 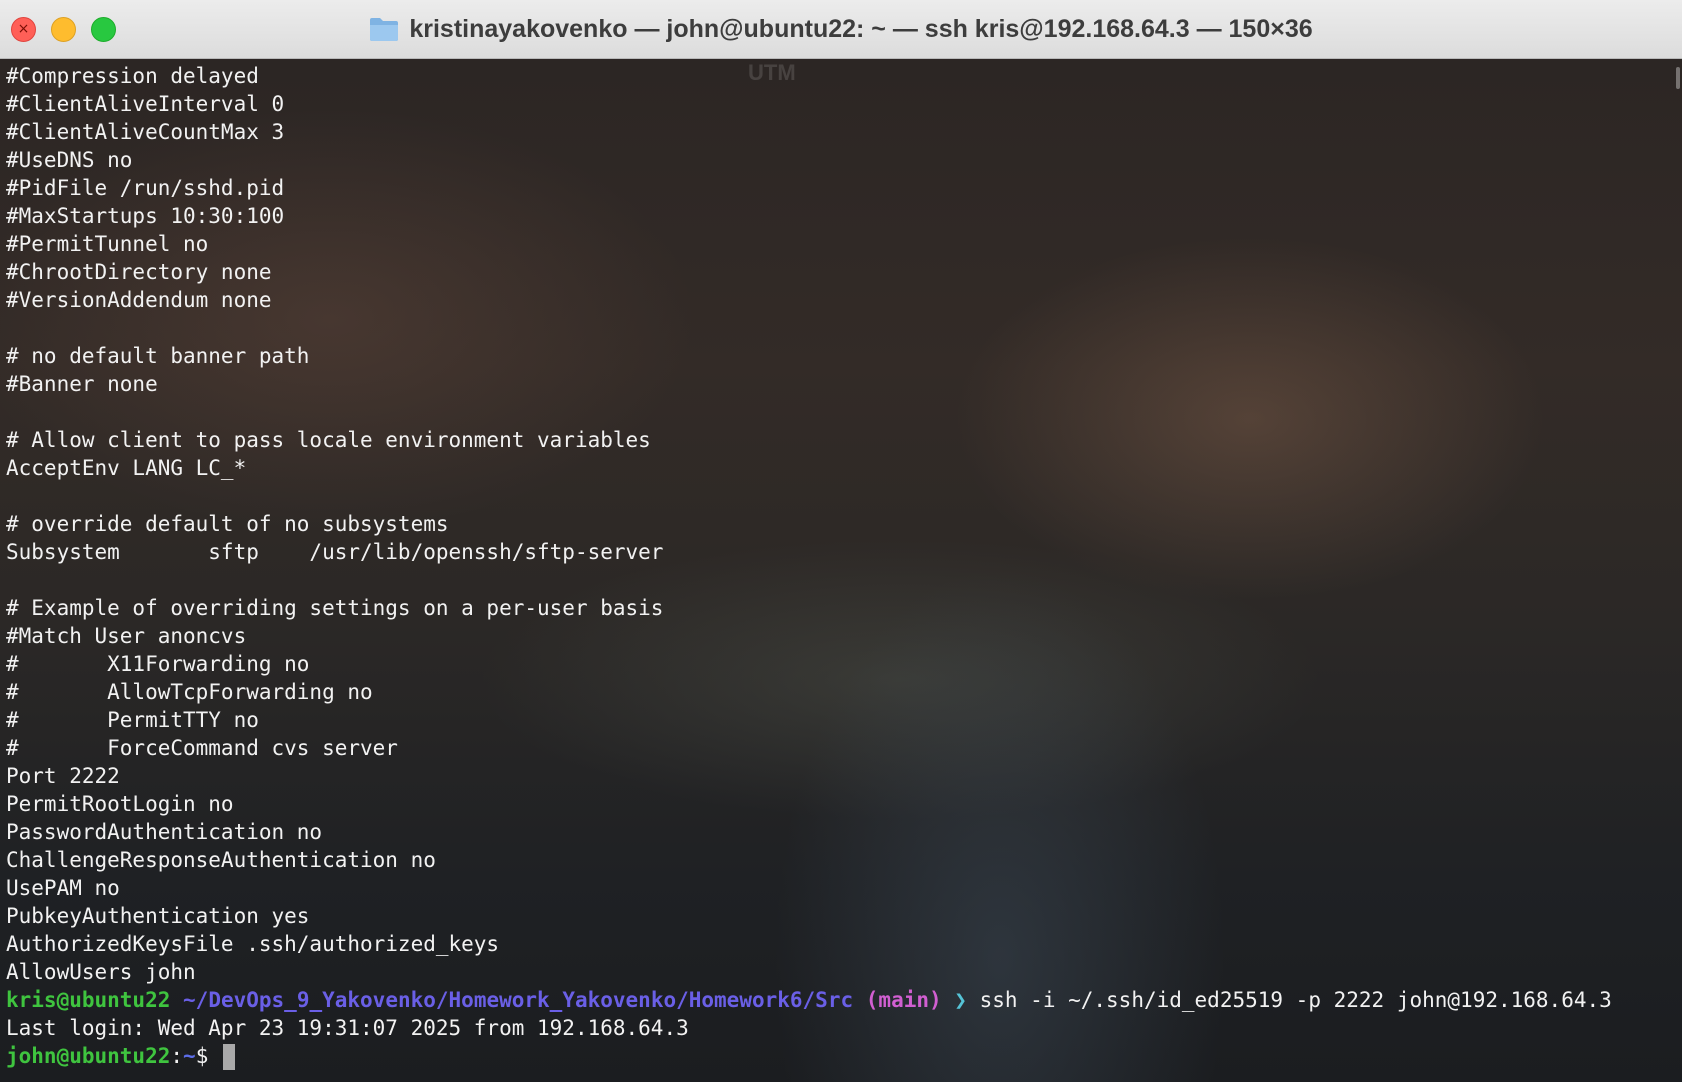 What do you see at coordinates (189, 692) in the screenshot?
I see `output-line: # AllowTcpForwarding no` at bounding box center [189, 692].